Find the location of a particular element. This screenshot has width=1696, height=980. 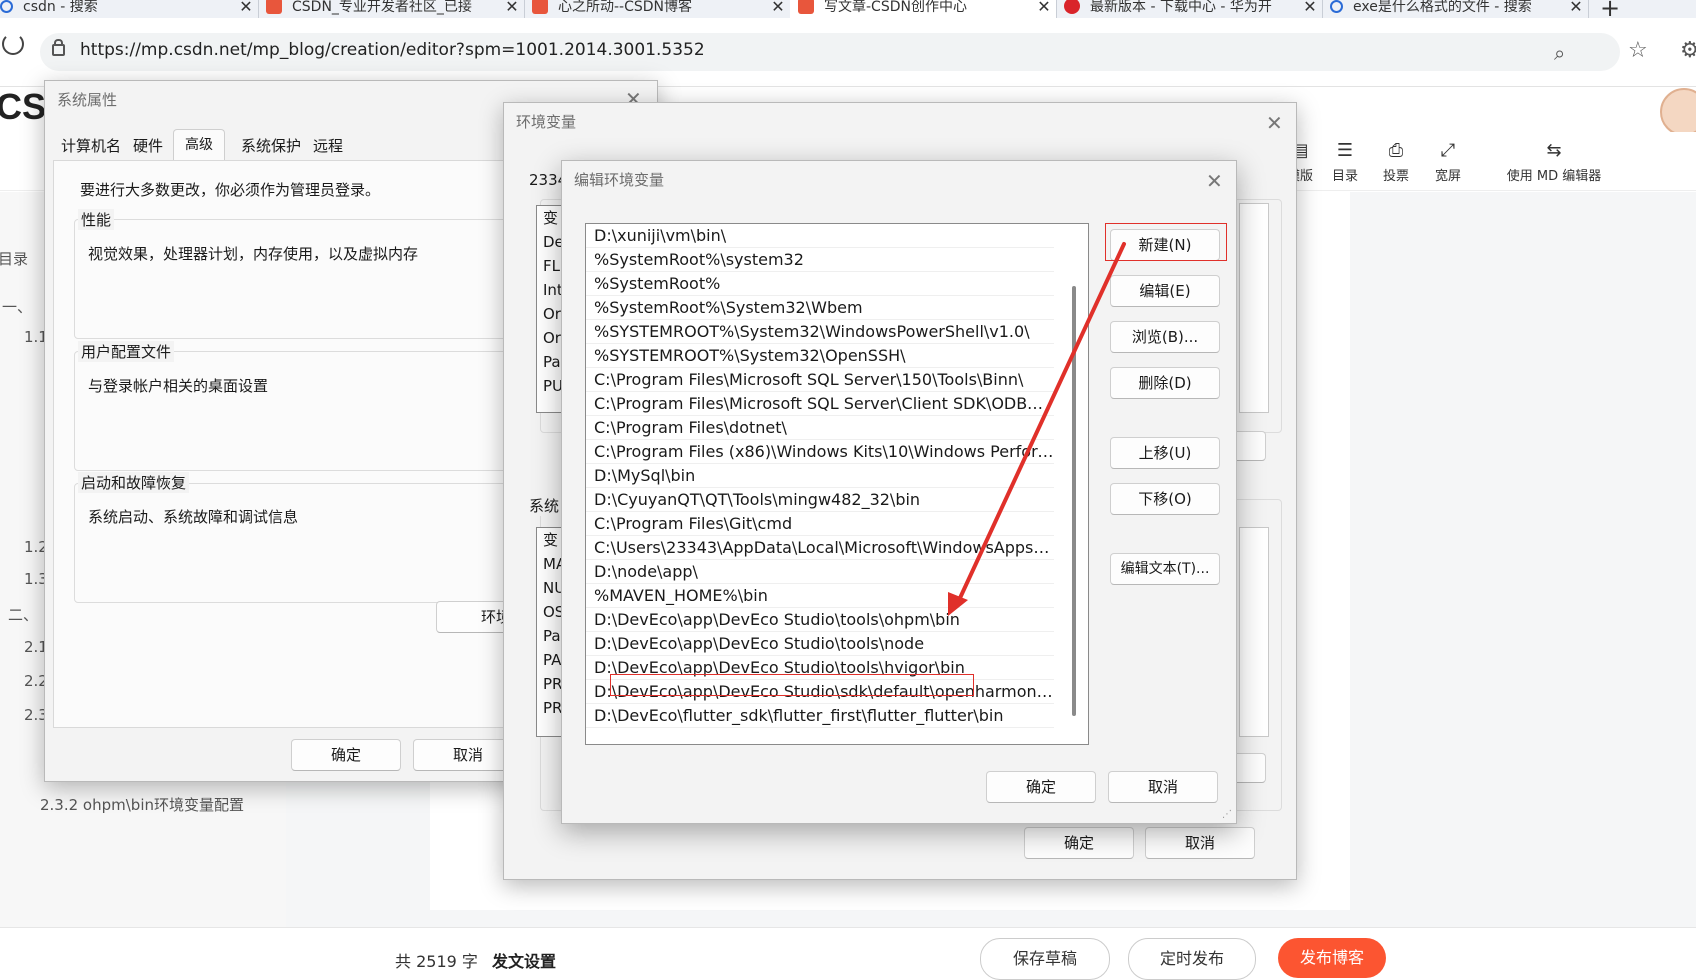

path-item: %SystemRoot%\System32\Wbem is located at coordinates (820, 308).